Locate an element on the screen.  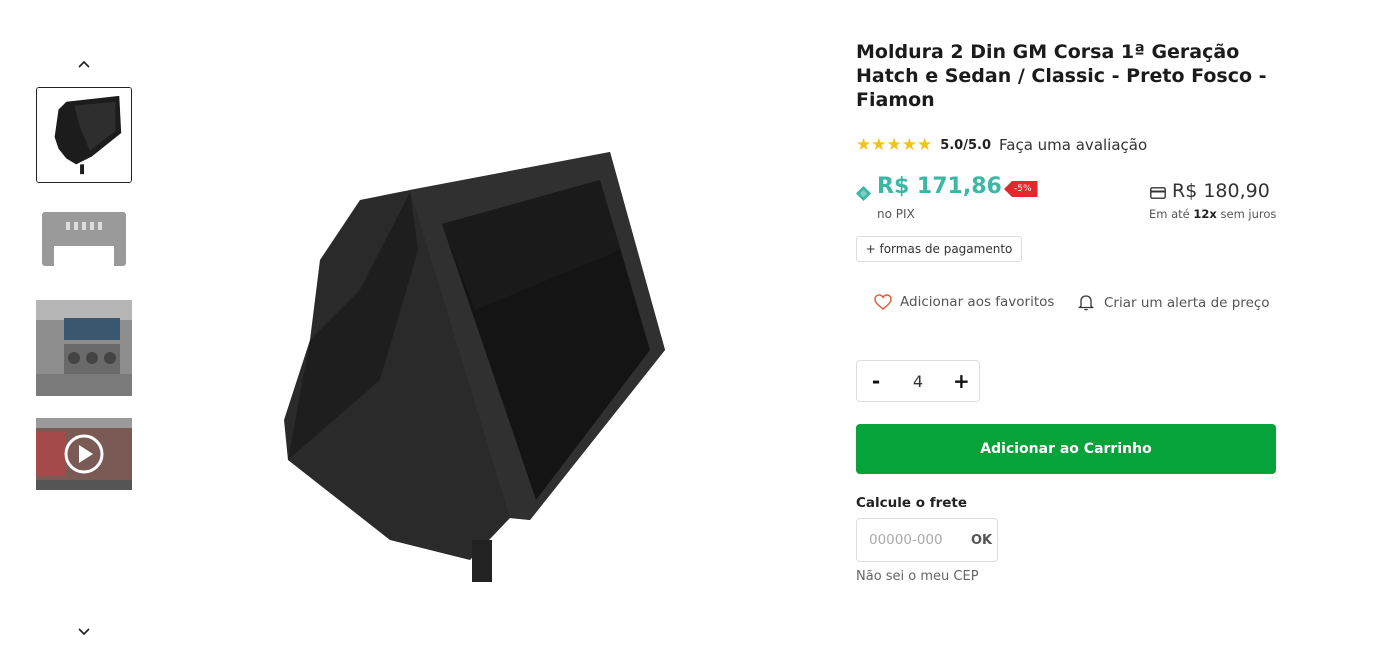
chevron-up-icon is located at coordinates (84, 64).